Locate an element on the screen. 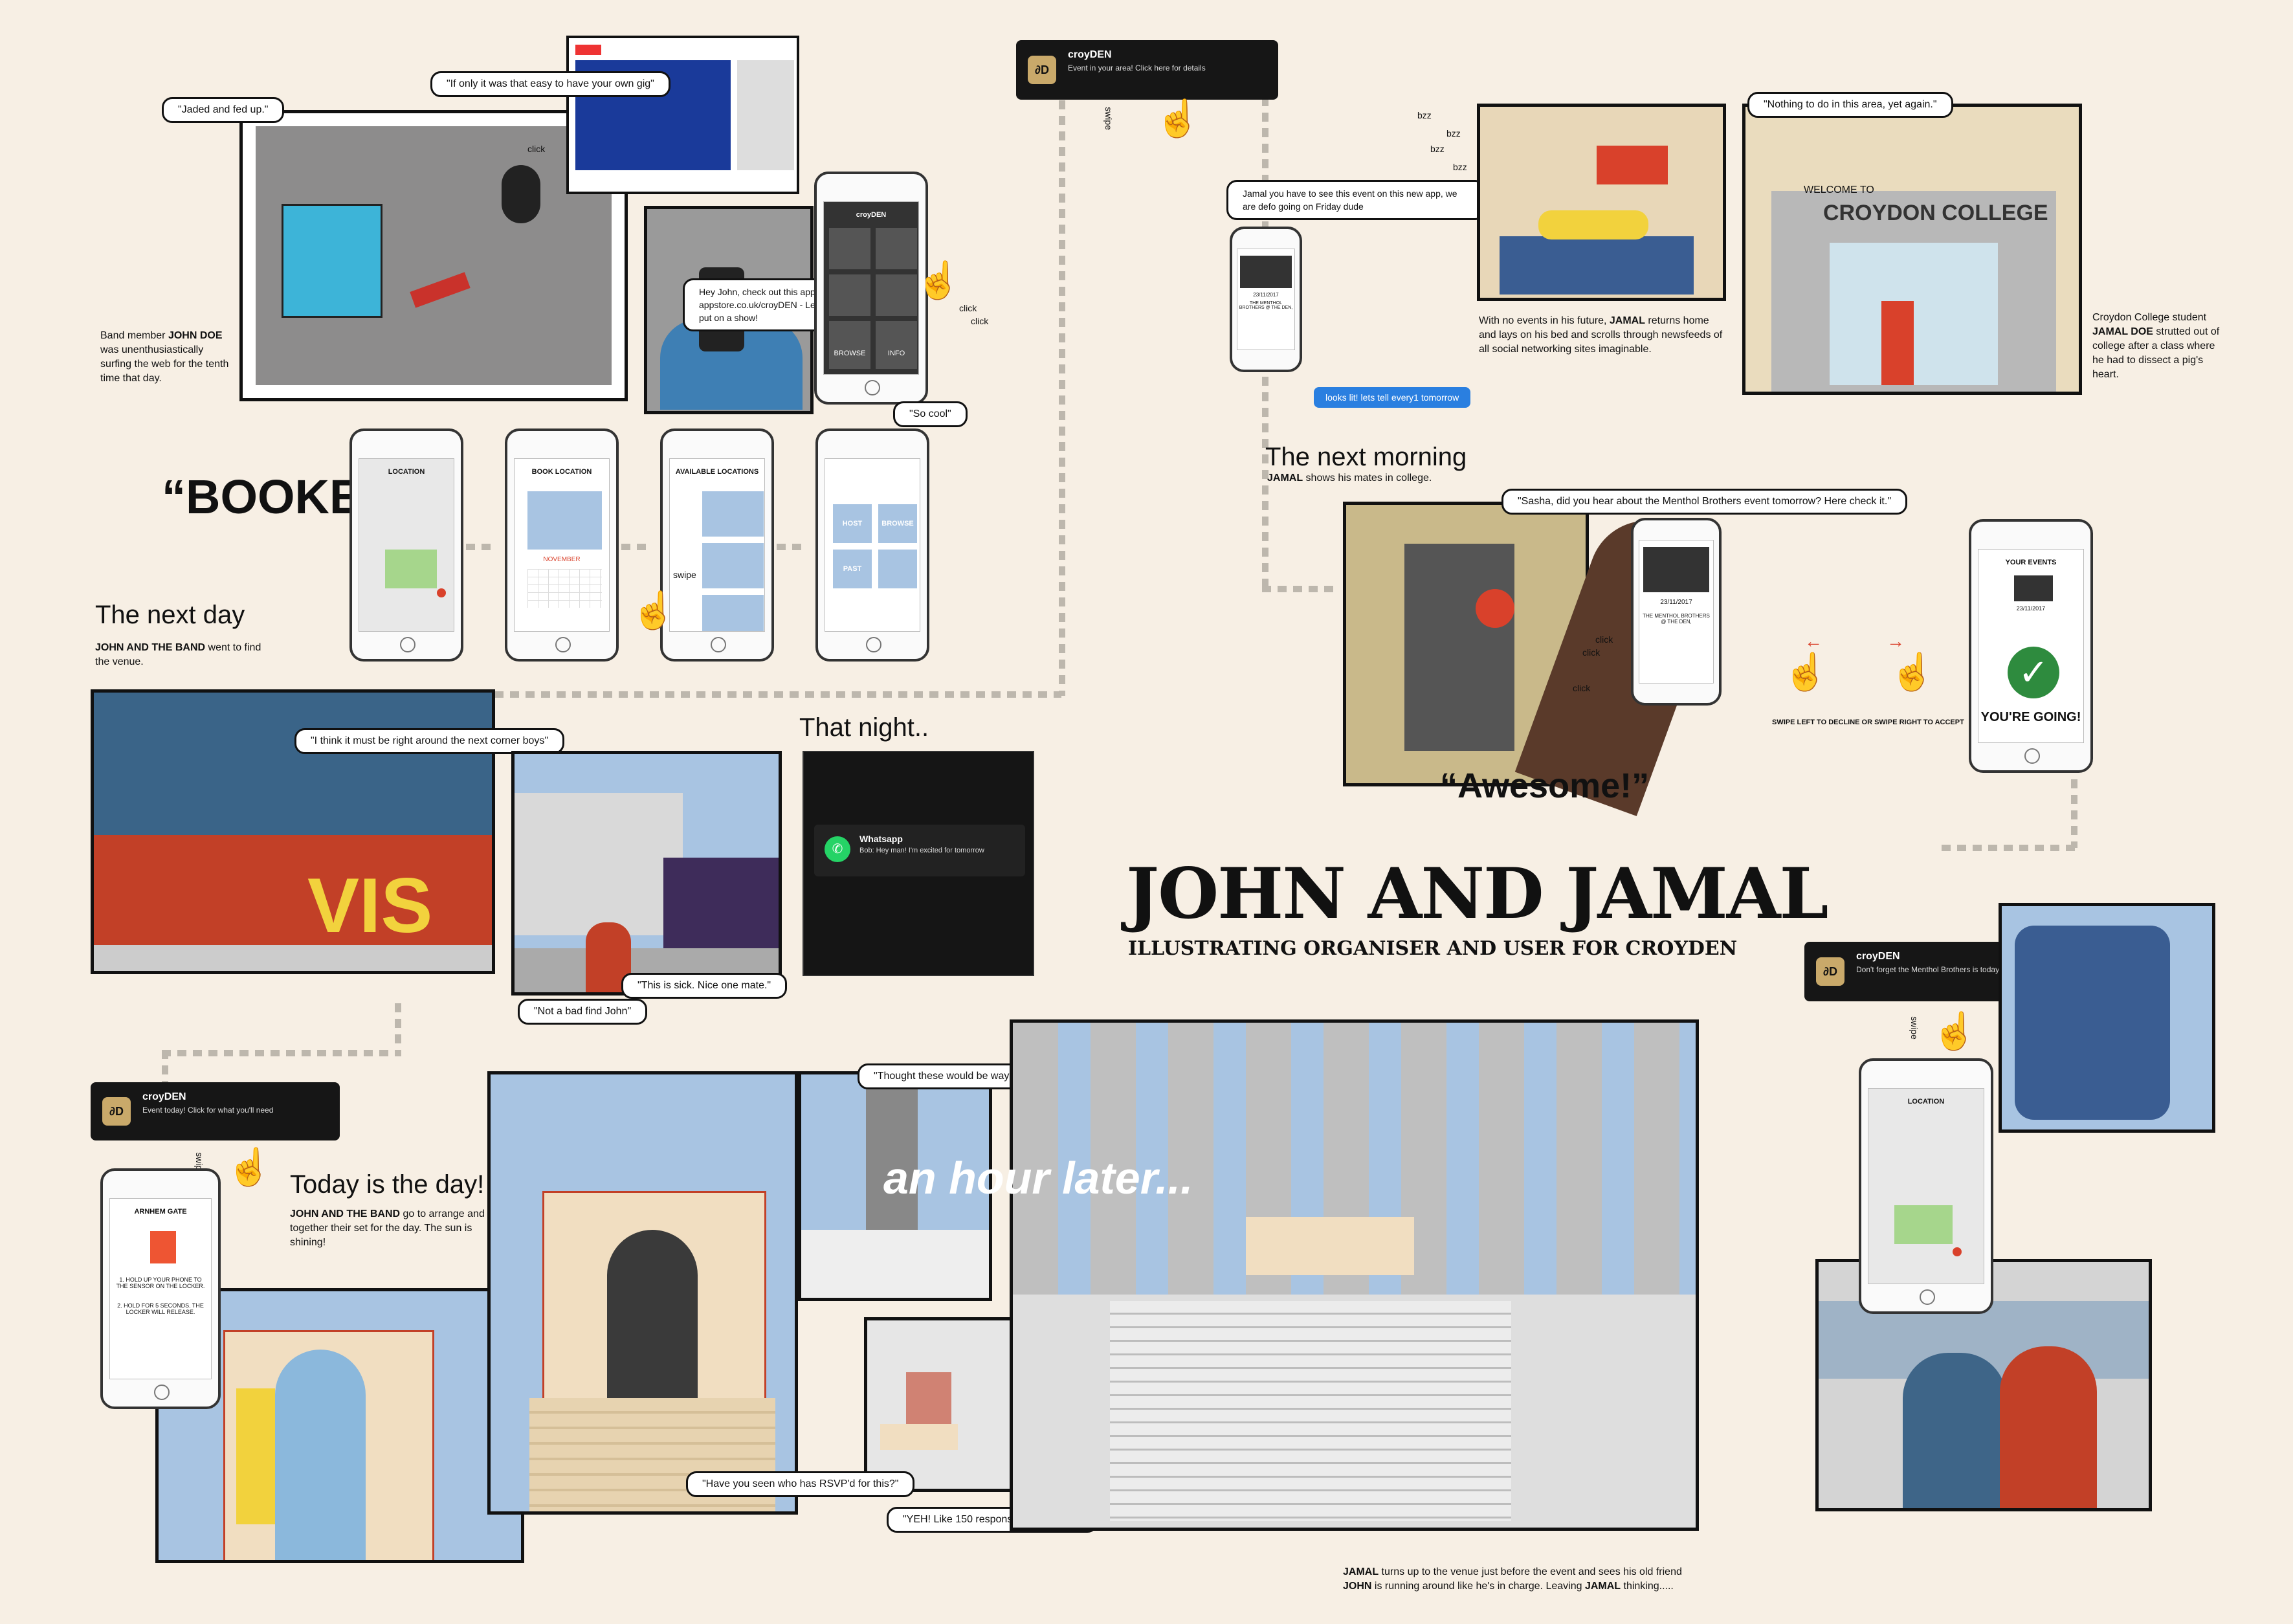 The height and width of the screenshot is (1624, 2293). phone-location-2: LOCATION is located at coordinates (1926, 1186).